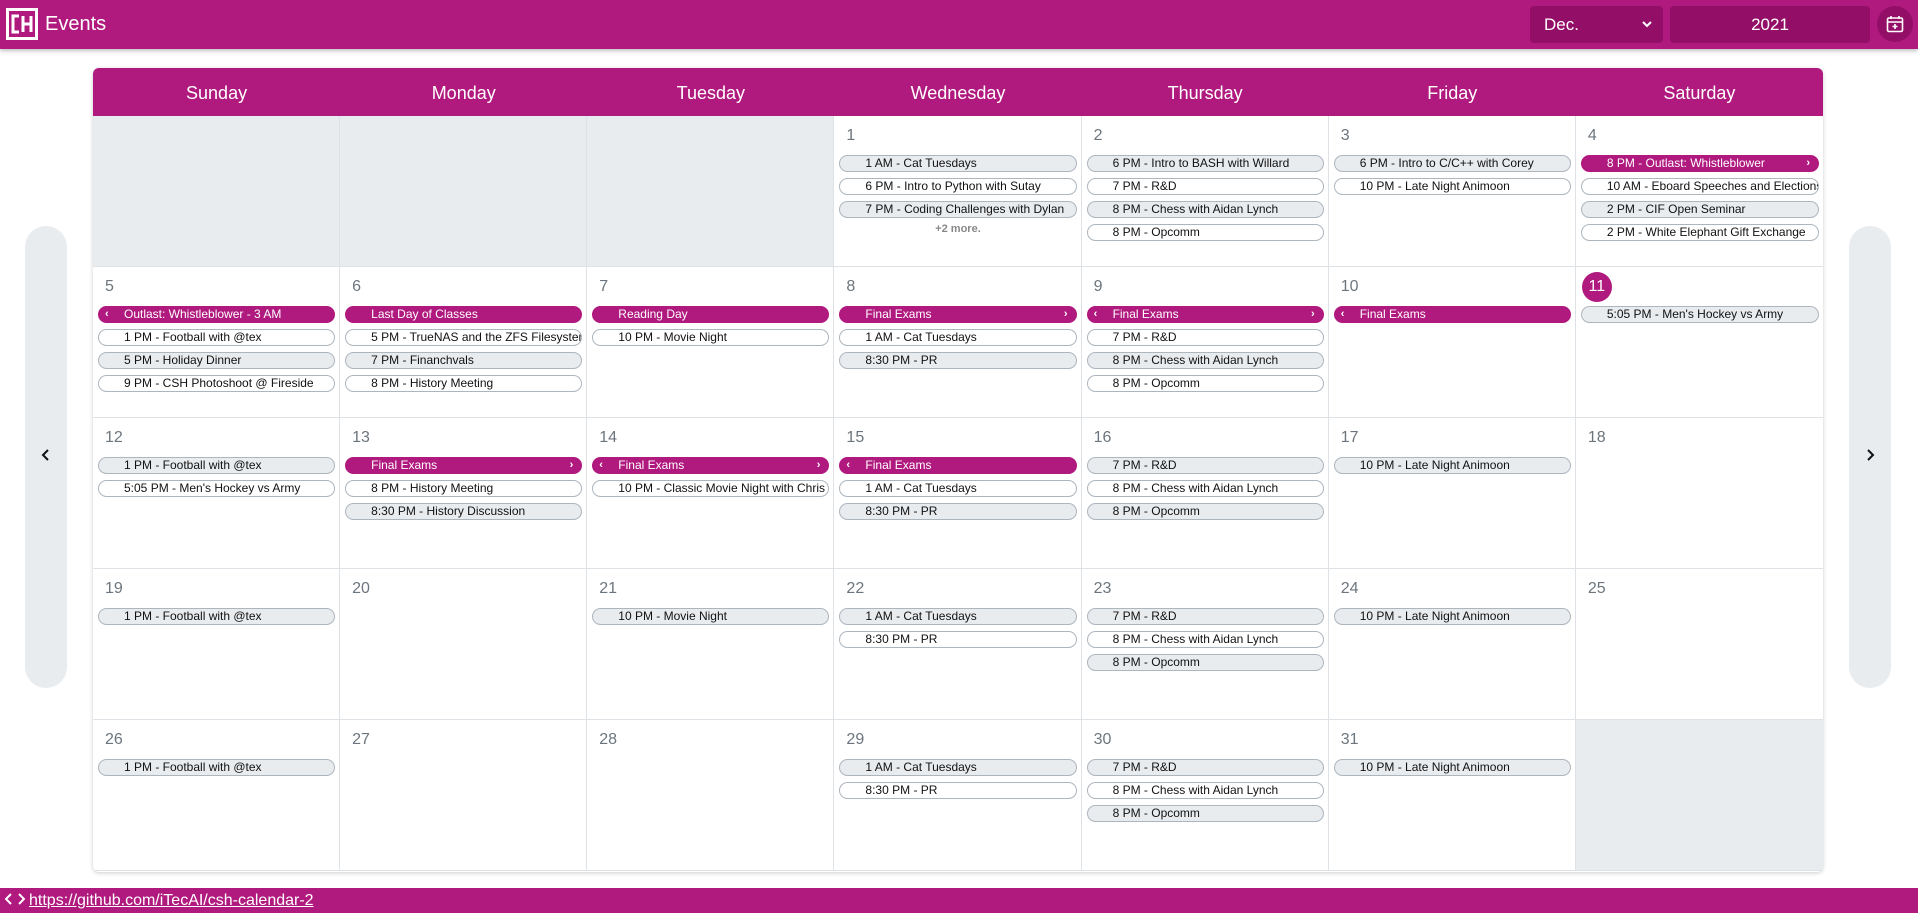 Image resolution: width=1918 pixels, height=913 pixels. What do you see at coordinates (958, 186) in the screenshot?
I see `event-chip: 6 PM - Intro to Python with Sutay` at bounding box center [958, 186].